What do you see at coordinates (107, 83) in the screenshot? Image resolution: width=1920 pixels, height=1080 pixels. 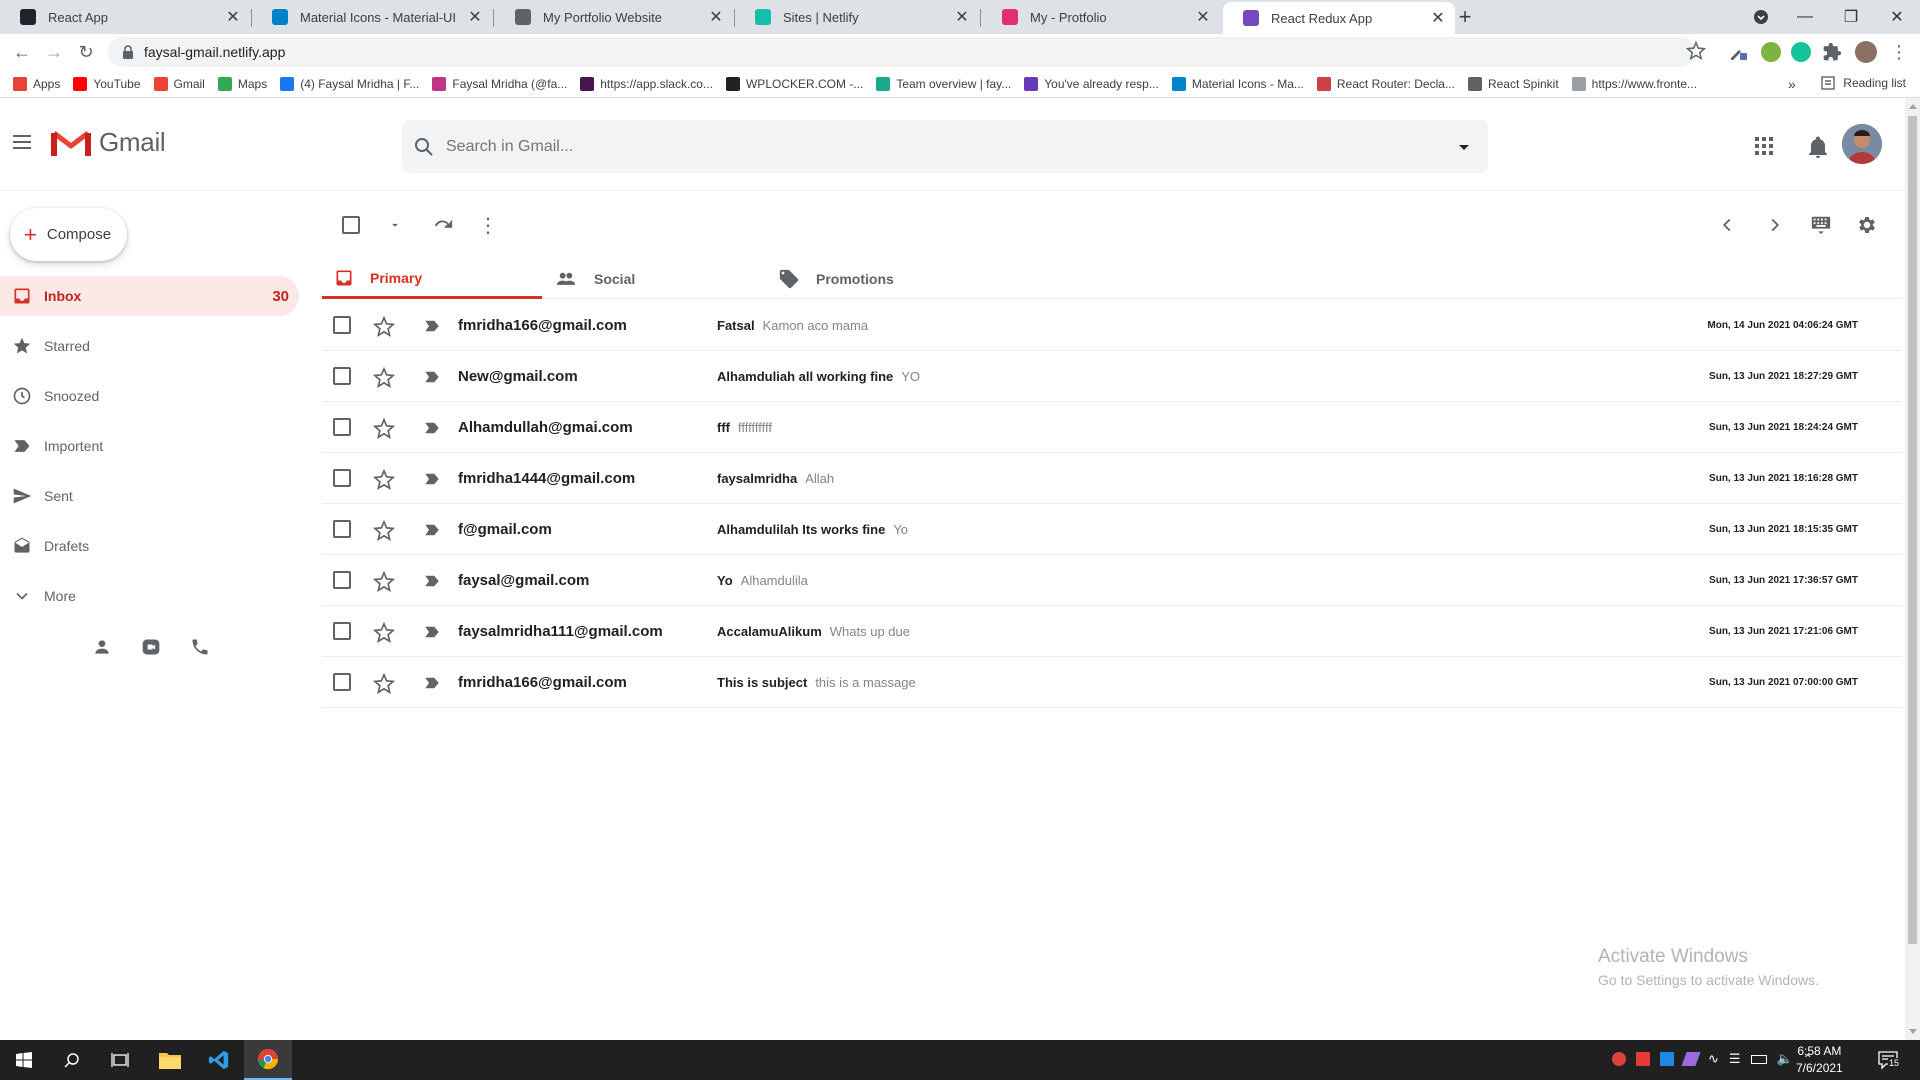 I see `bookmark-item: YouTube` at bounding box center [107, 83].